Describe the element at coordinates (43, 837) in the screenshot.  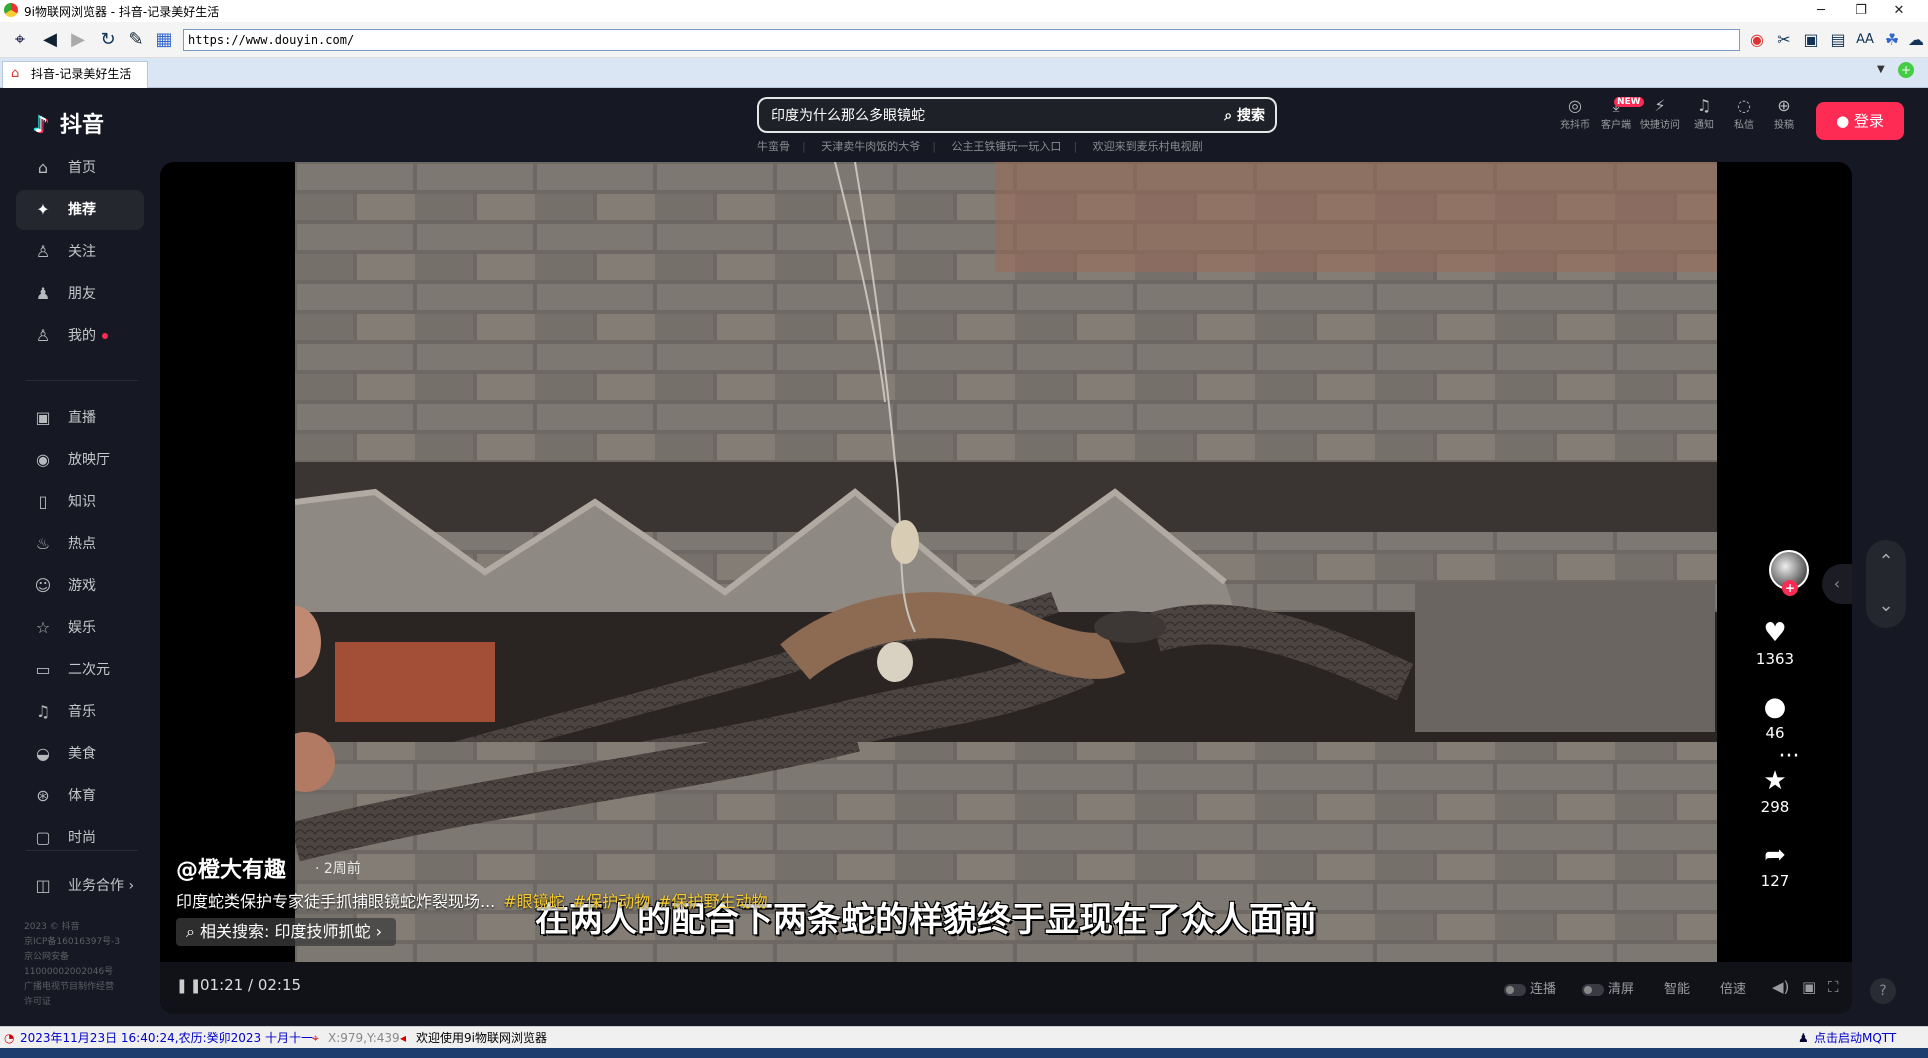
I see `bag-icon: ▢` at that location.